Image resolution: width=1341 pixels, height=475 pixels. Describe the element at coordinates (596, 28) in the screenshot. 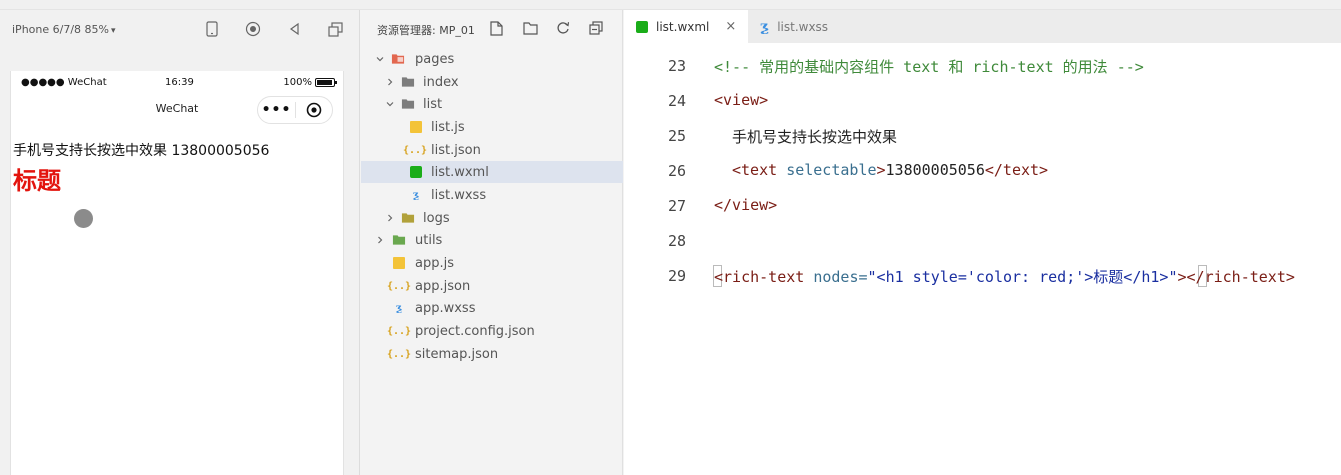

I see `collapse-all-icon` at that location.